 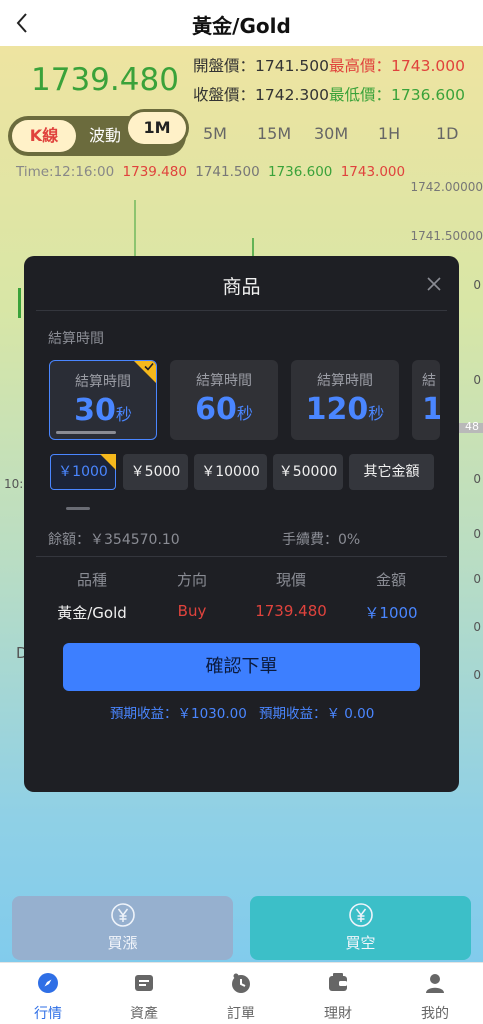 What do you see at coordinates (144, 1014) in the screenshot?
I see `tab-assets-label: 資產` at bounding box center [144, 1014].